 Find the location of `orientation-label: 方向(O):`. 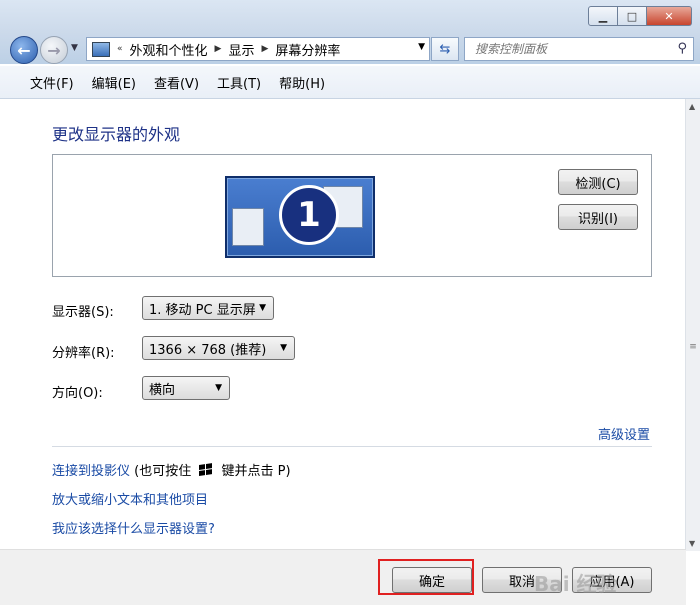

orientation-label: 方向(O): is located at coordinates (77, 393).